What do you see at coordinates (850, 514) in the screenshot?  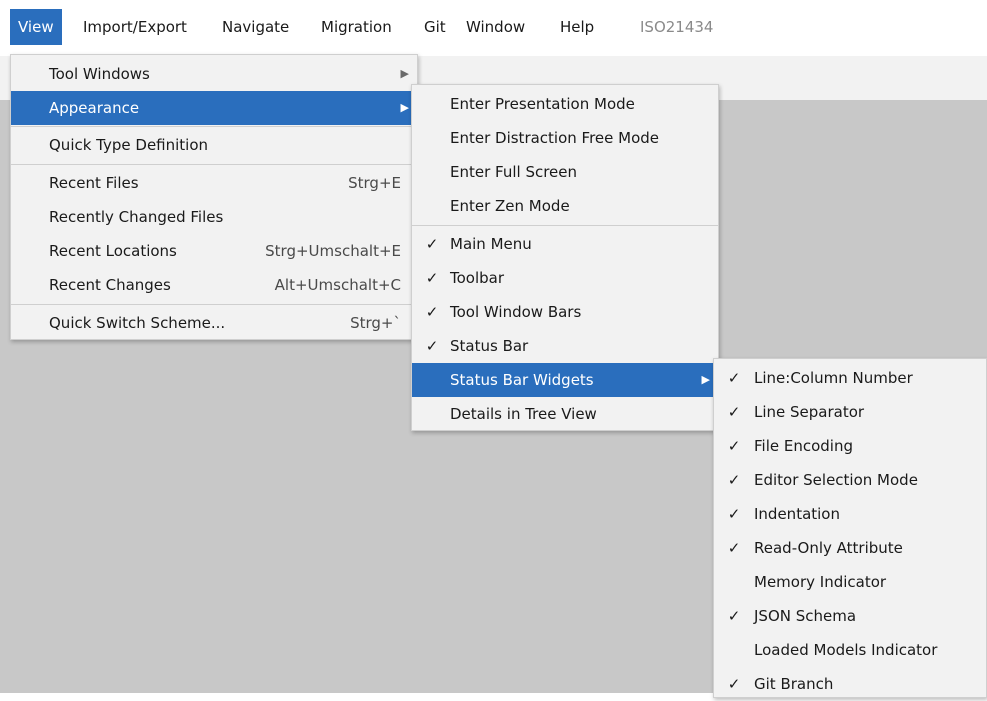 I see `menu-item-indentation: ✓ Indentation` at bounding box center [850, 514].